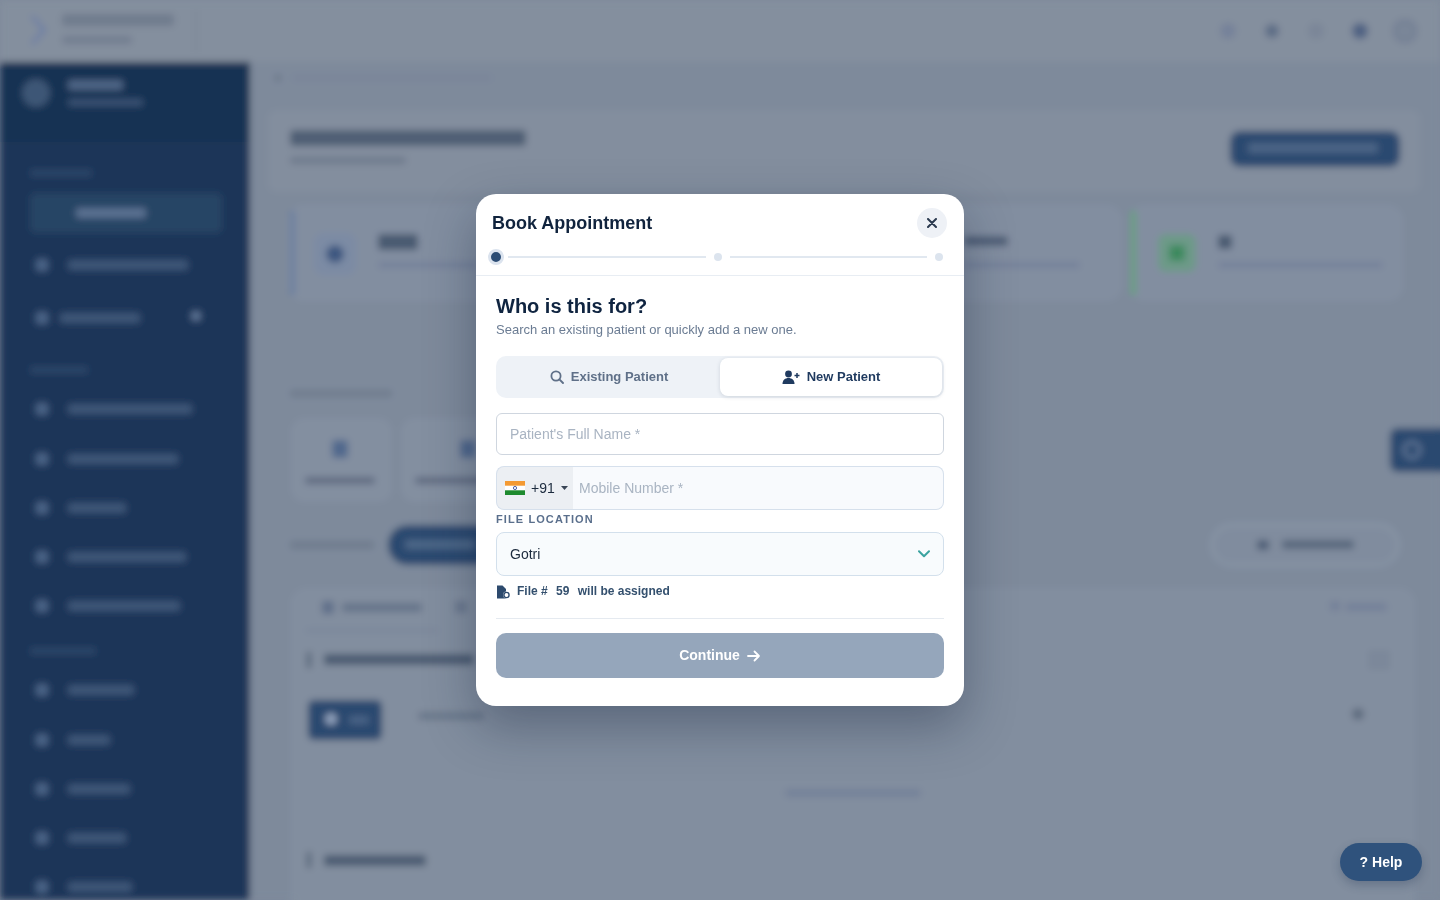  I want to click on section-subtitle: Search an existing patient or quickly add a new one., so click(647, 330).